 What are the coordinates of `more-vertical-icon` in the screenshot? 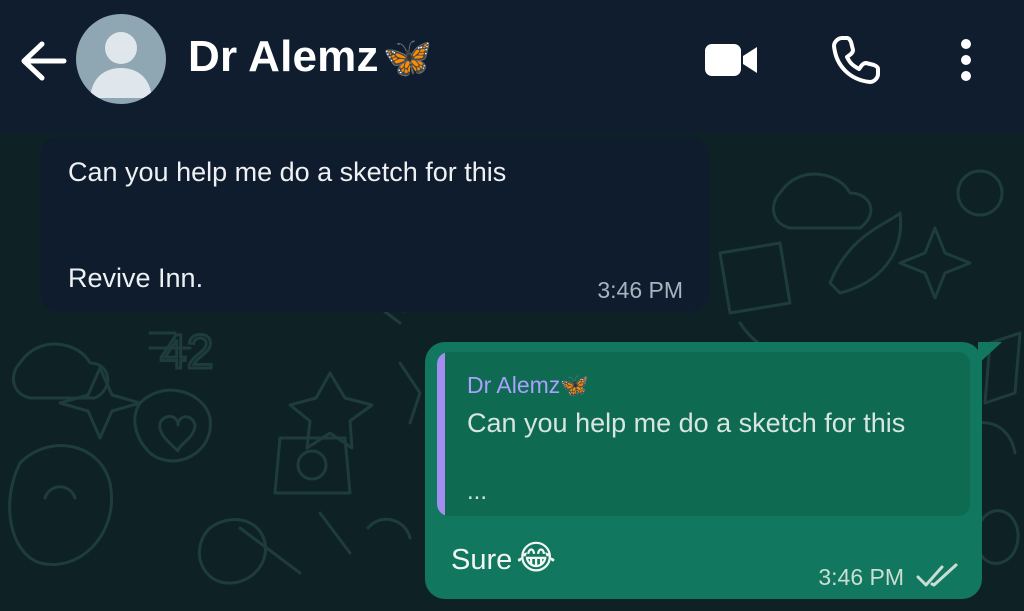 It's located at (966, 60).